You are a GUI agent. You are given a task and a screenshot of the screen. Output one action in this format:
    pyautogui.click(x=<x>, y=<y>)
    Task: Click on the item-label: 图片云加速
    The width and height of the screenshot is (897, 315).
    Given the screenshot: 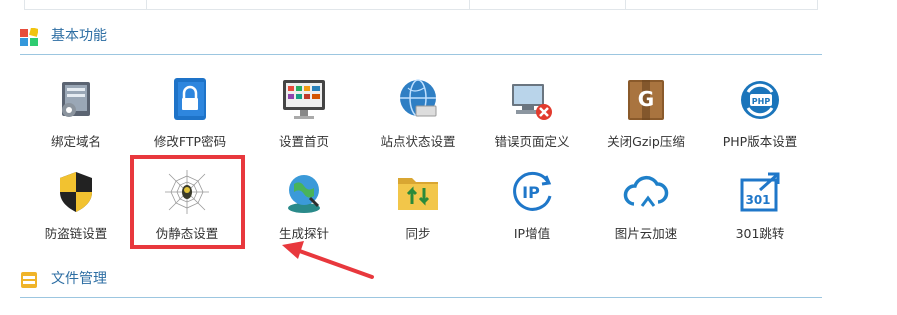 What is the action you would take?
    pyautogui.click(x=646, y=233)
    